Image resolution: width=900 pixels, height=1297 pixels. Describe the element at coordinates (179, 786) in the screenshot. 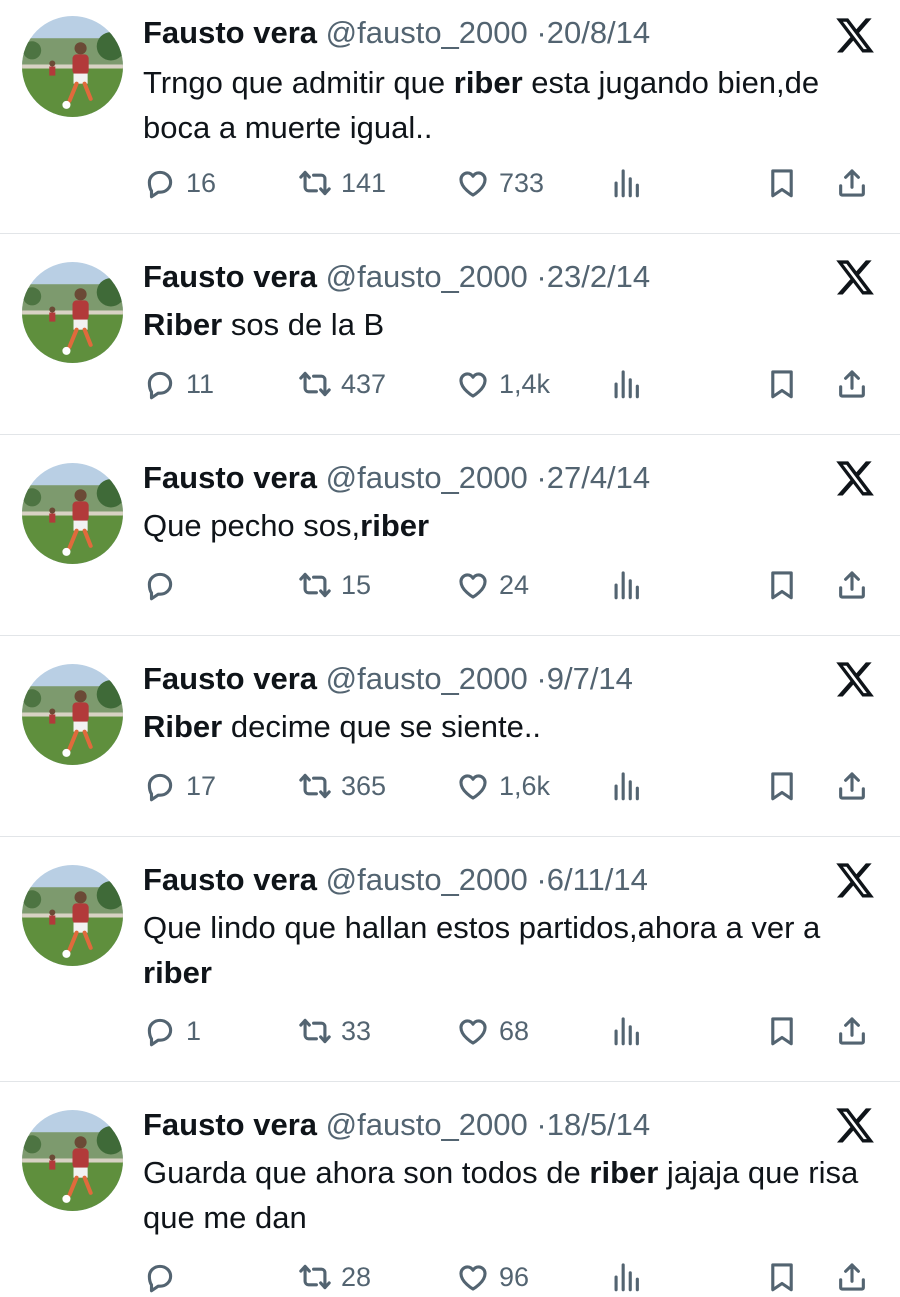

I see `reply-button: 17` at that location.